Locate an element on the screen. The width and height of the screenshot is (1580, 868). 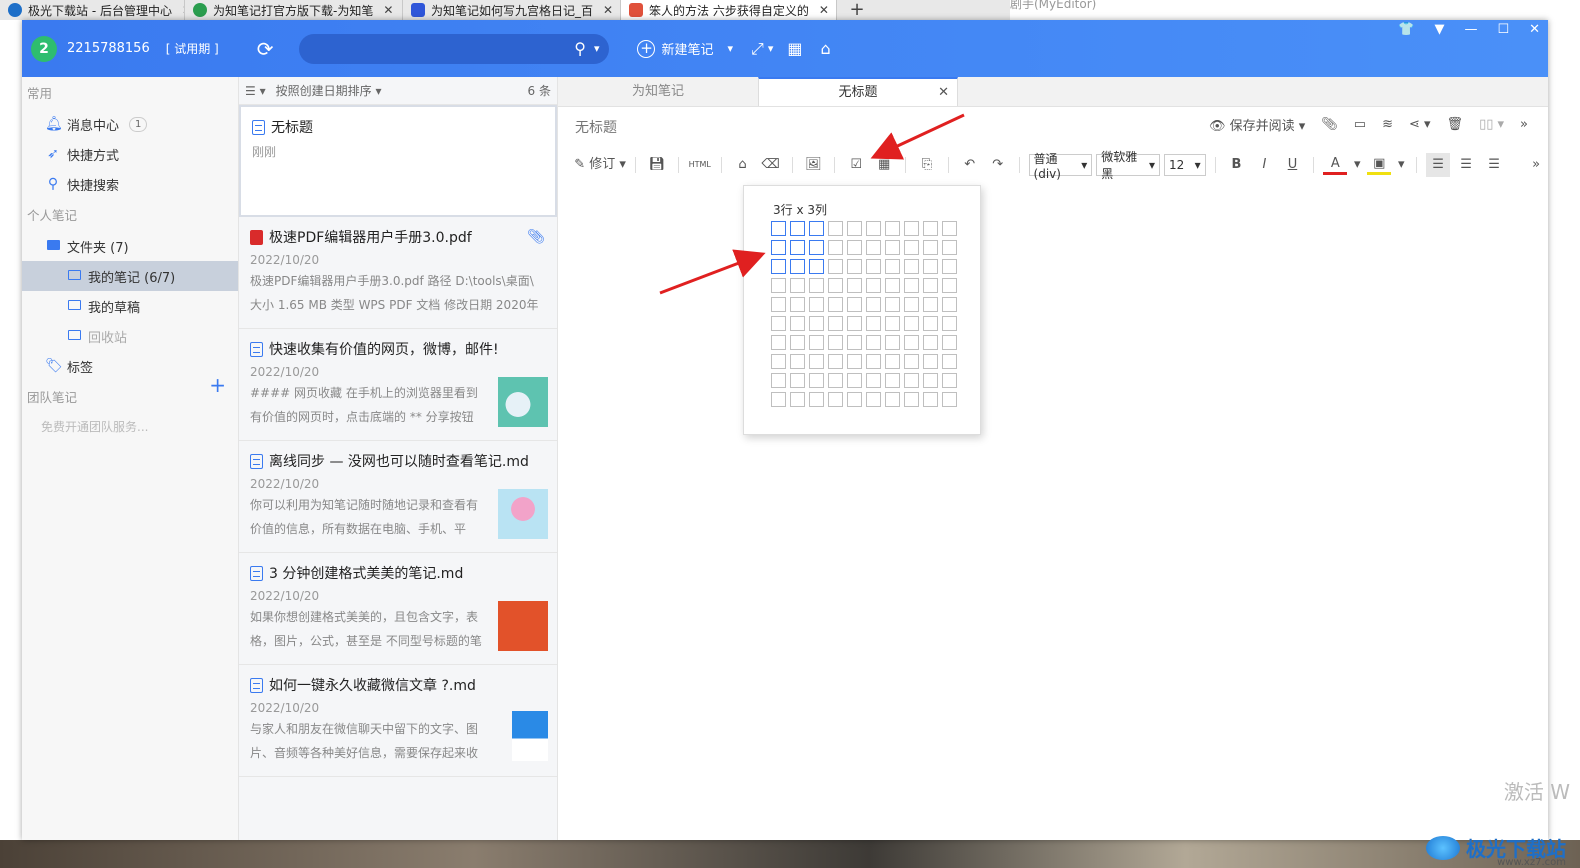
fullscreen-icon: ⤢ is located at coordinates (757, 49).